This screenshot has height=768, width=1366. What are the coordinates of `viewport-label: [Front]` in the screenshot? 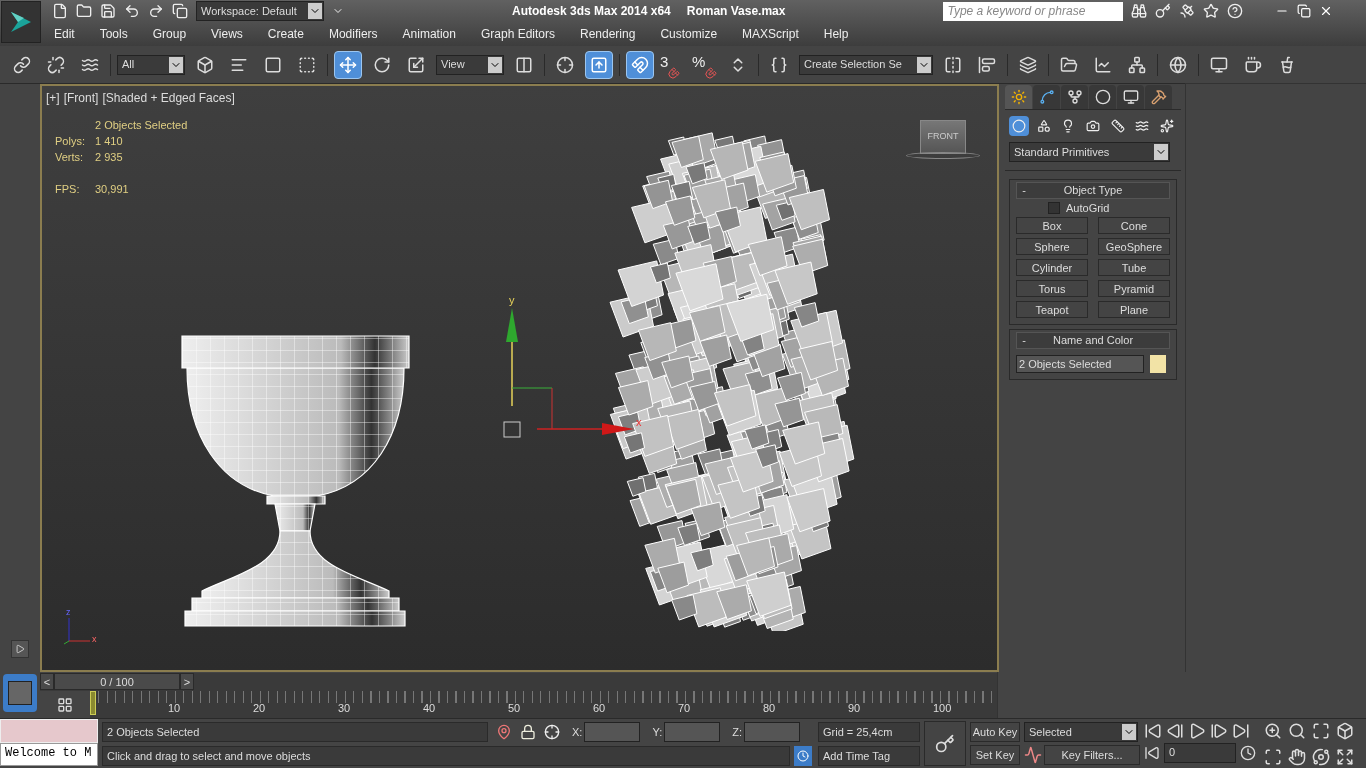 It's located at (81, 98).